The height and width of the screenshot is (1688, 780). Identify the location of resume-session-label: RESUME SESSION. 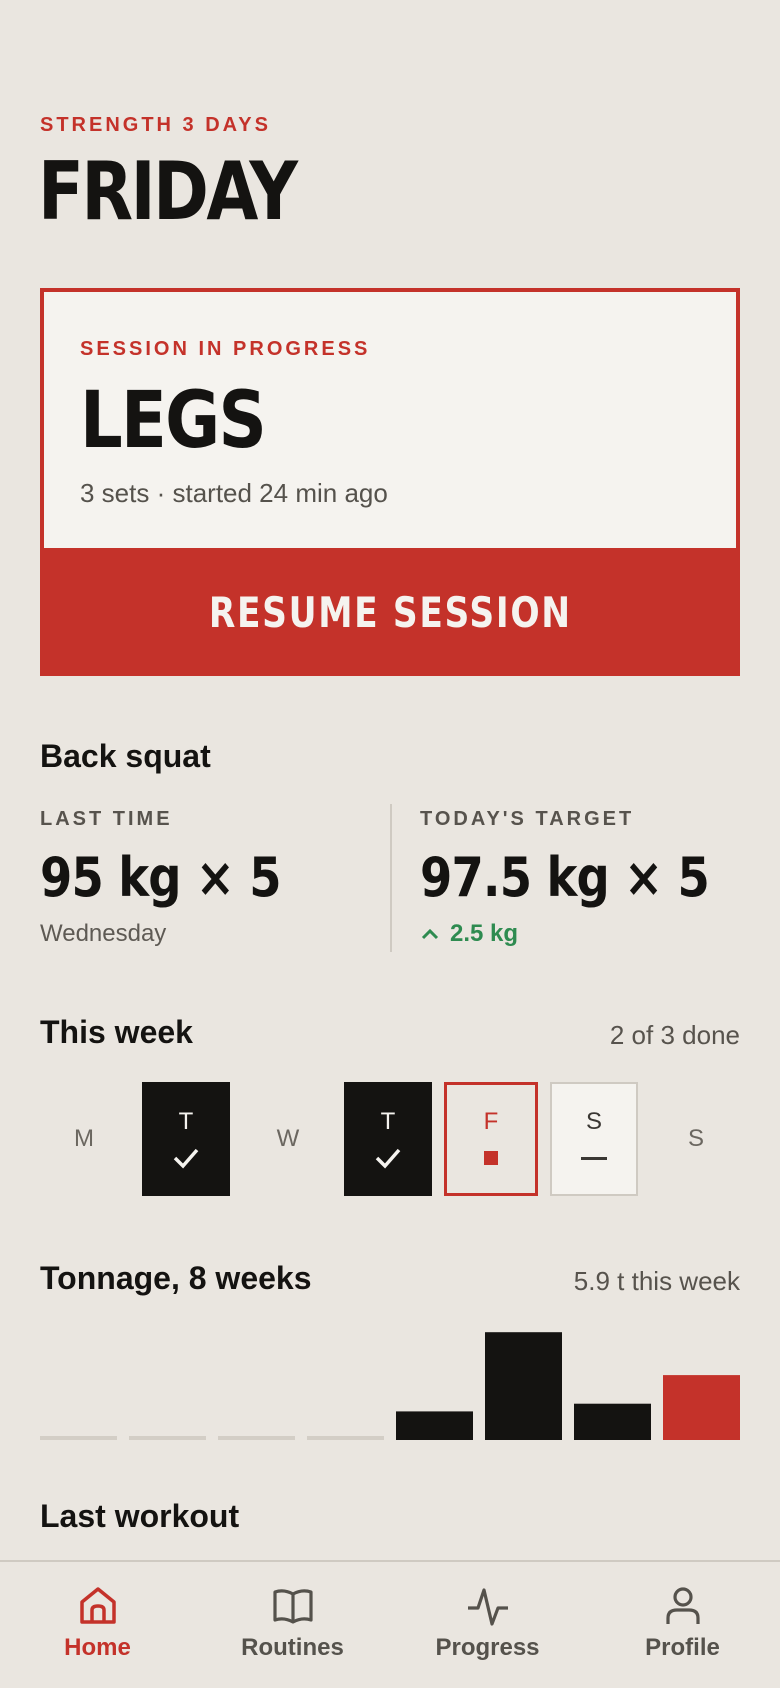
(390, 612).